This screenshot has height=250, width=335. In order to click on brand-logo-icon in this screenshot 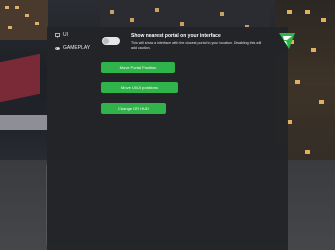, I will do `click(287, 41)`.